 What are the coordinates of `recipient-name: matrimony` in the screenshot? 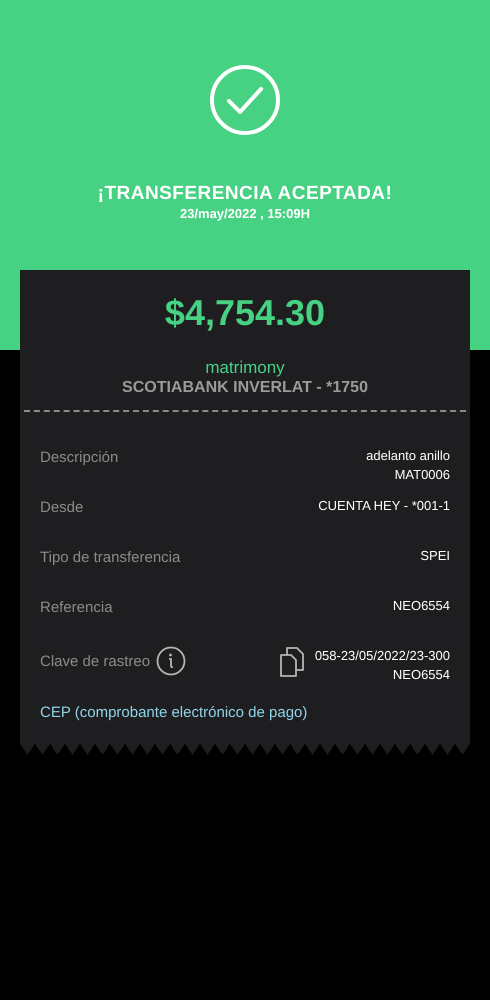 It's located at (245, 367).